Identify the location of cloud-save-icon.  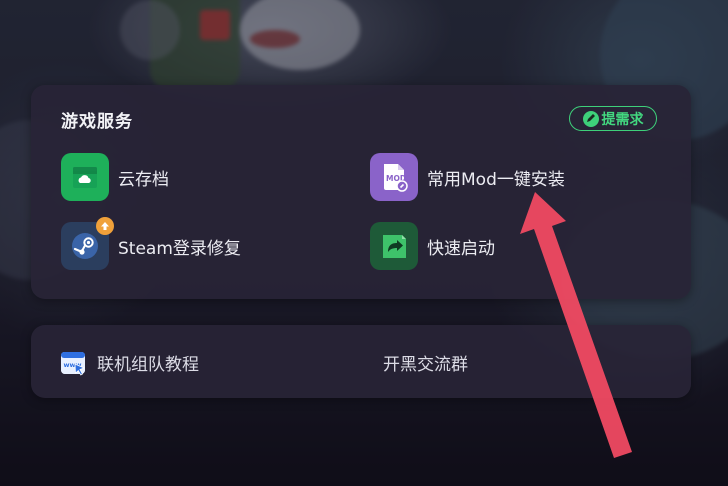
(85, 177).